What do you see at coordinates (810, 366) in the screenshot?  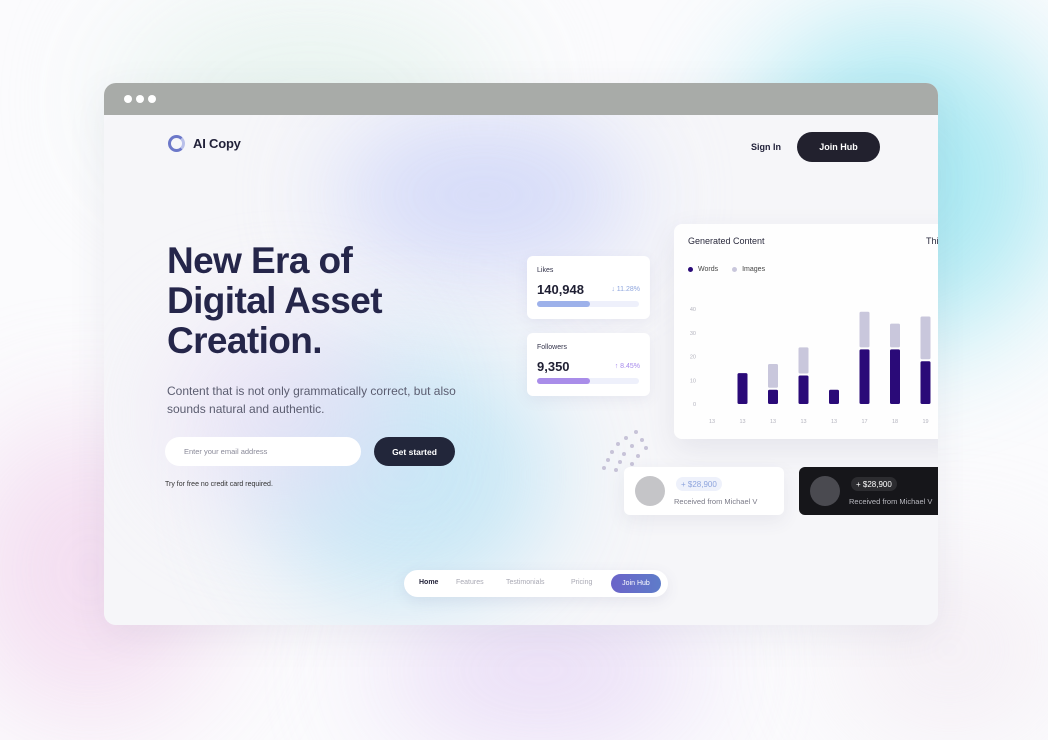 I see `bar-chart: 0 10 20 30 40 13 13 13 13 13 17 18 19` at bounding box center [810, 366].